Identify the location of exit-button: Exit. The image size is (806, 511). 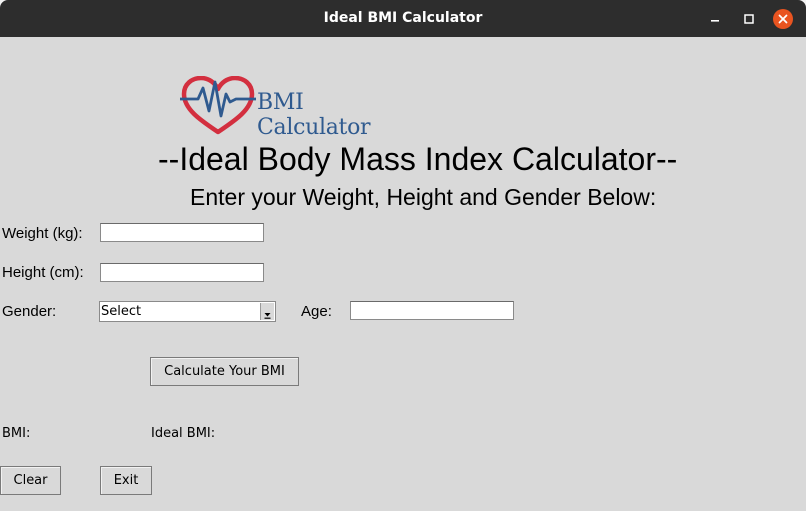
(126, 480).